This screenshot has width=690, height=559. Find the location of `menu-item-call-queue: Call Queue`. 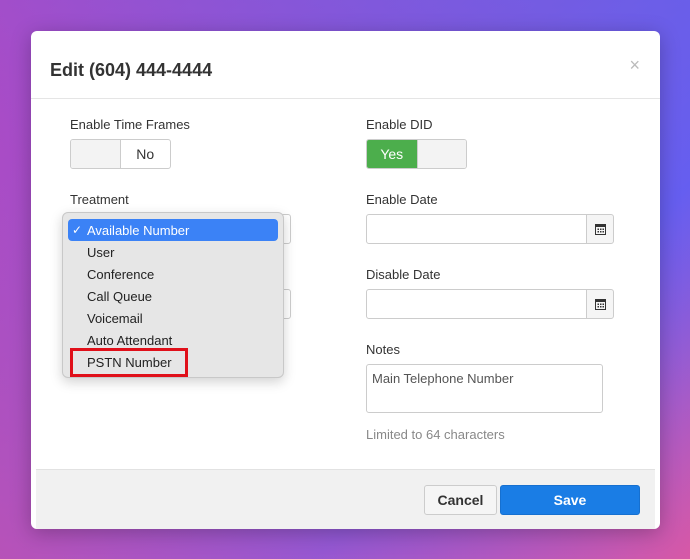

menu-item-call-queue: Call Queue is located at coordinates (173, 296).